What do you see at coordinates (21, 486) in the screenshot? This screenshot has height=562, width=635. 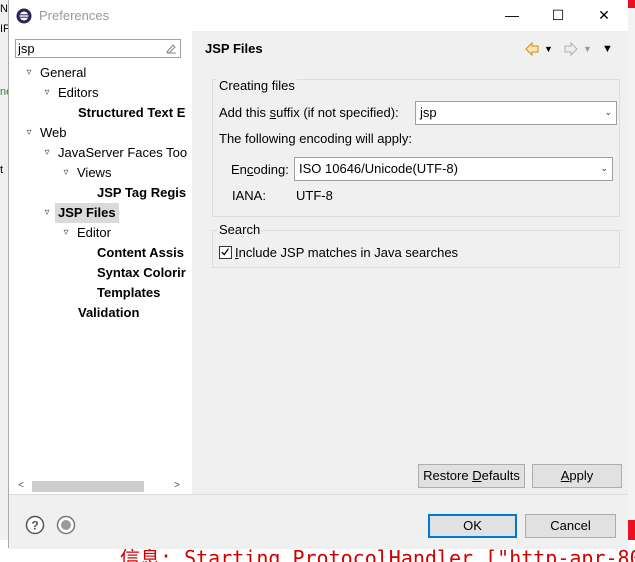 I see `scroll-left-icon: <` at bounding box center [21, 486].